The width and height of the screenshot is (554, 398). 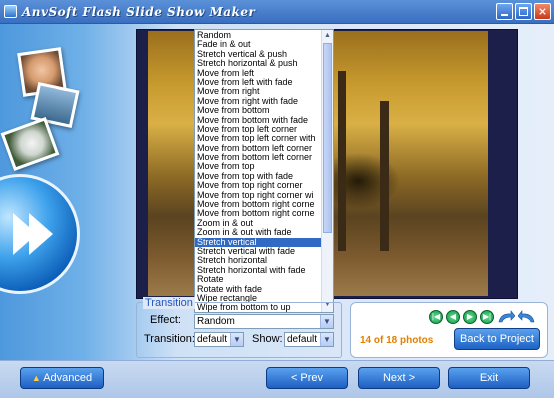 I want to click on effect-option: Move from top left corner with, so click(x=258, y=138).